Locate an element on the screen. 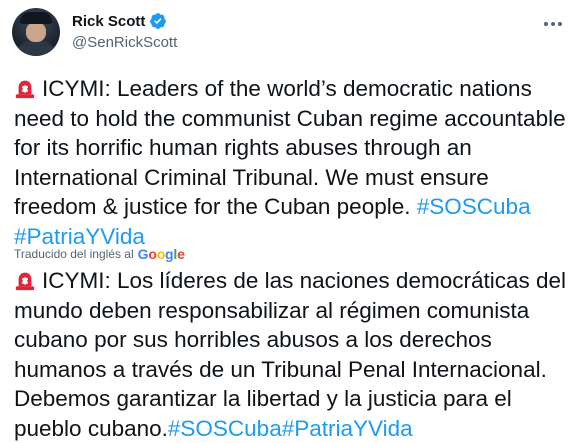 Image resolution: width=582 pixels, height=443 pixels. google-logo-letter: G is located at coordinates (143, 254).